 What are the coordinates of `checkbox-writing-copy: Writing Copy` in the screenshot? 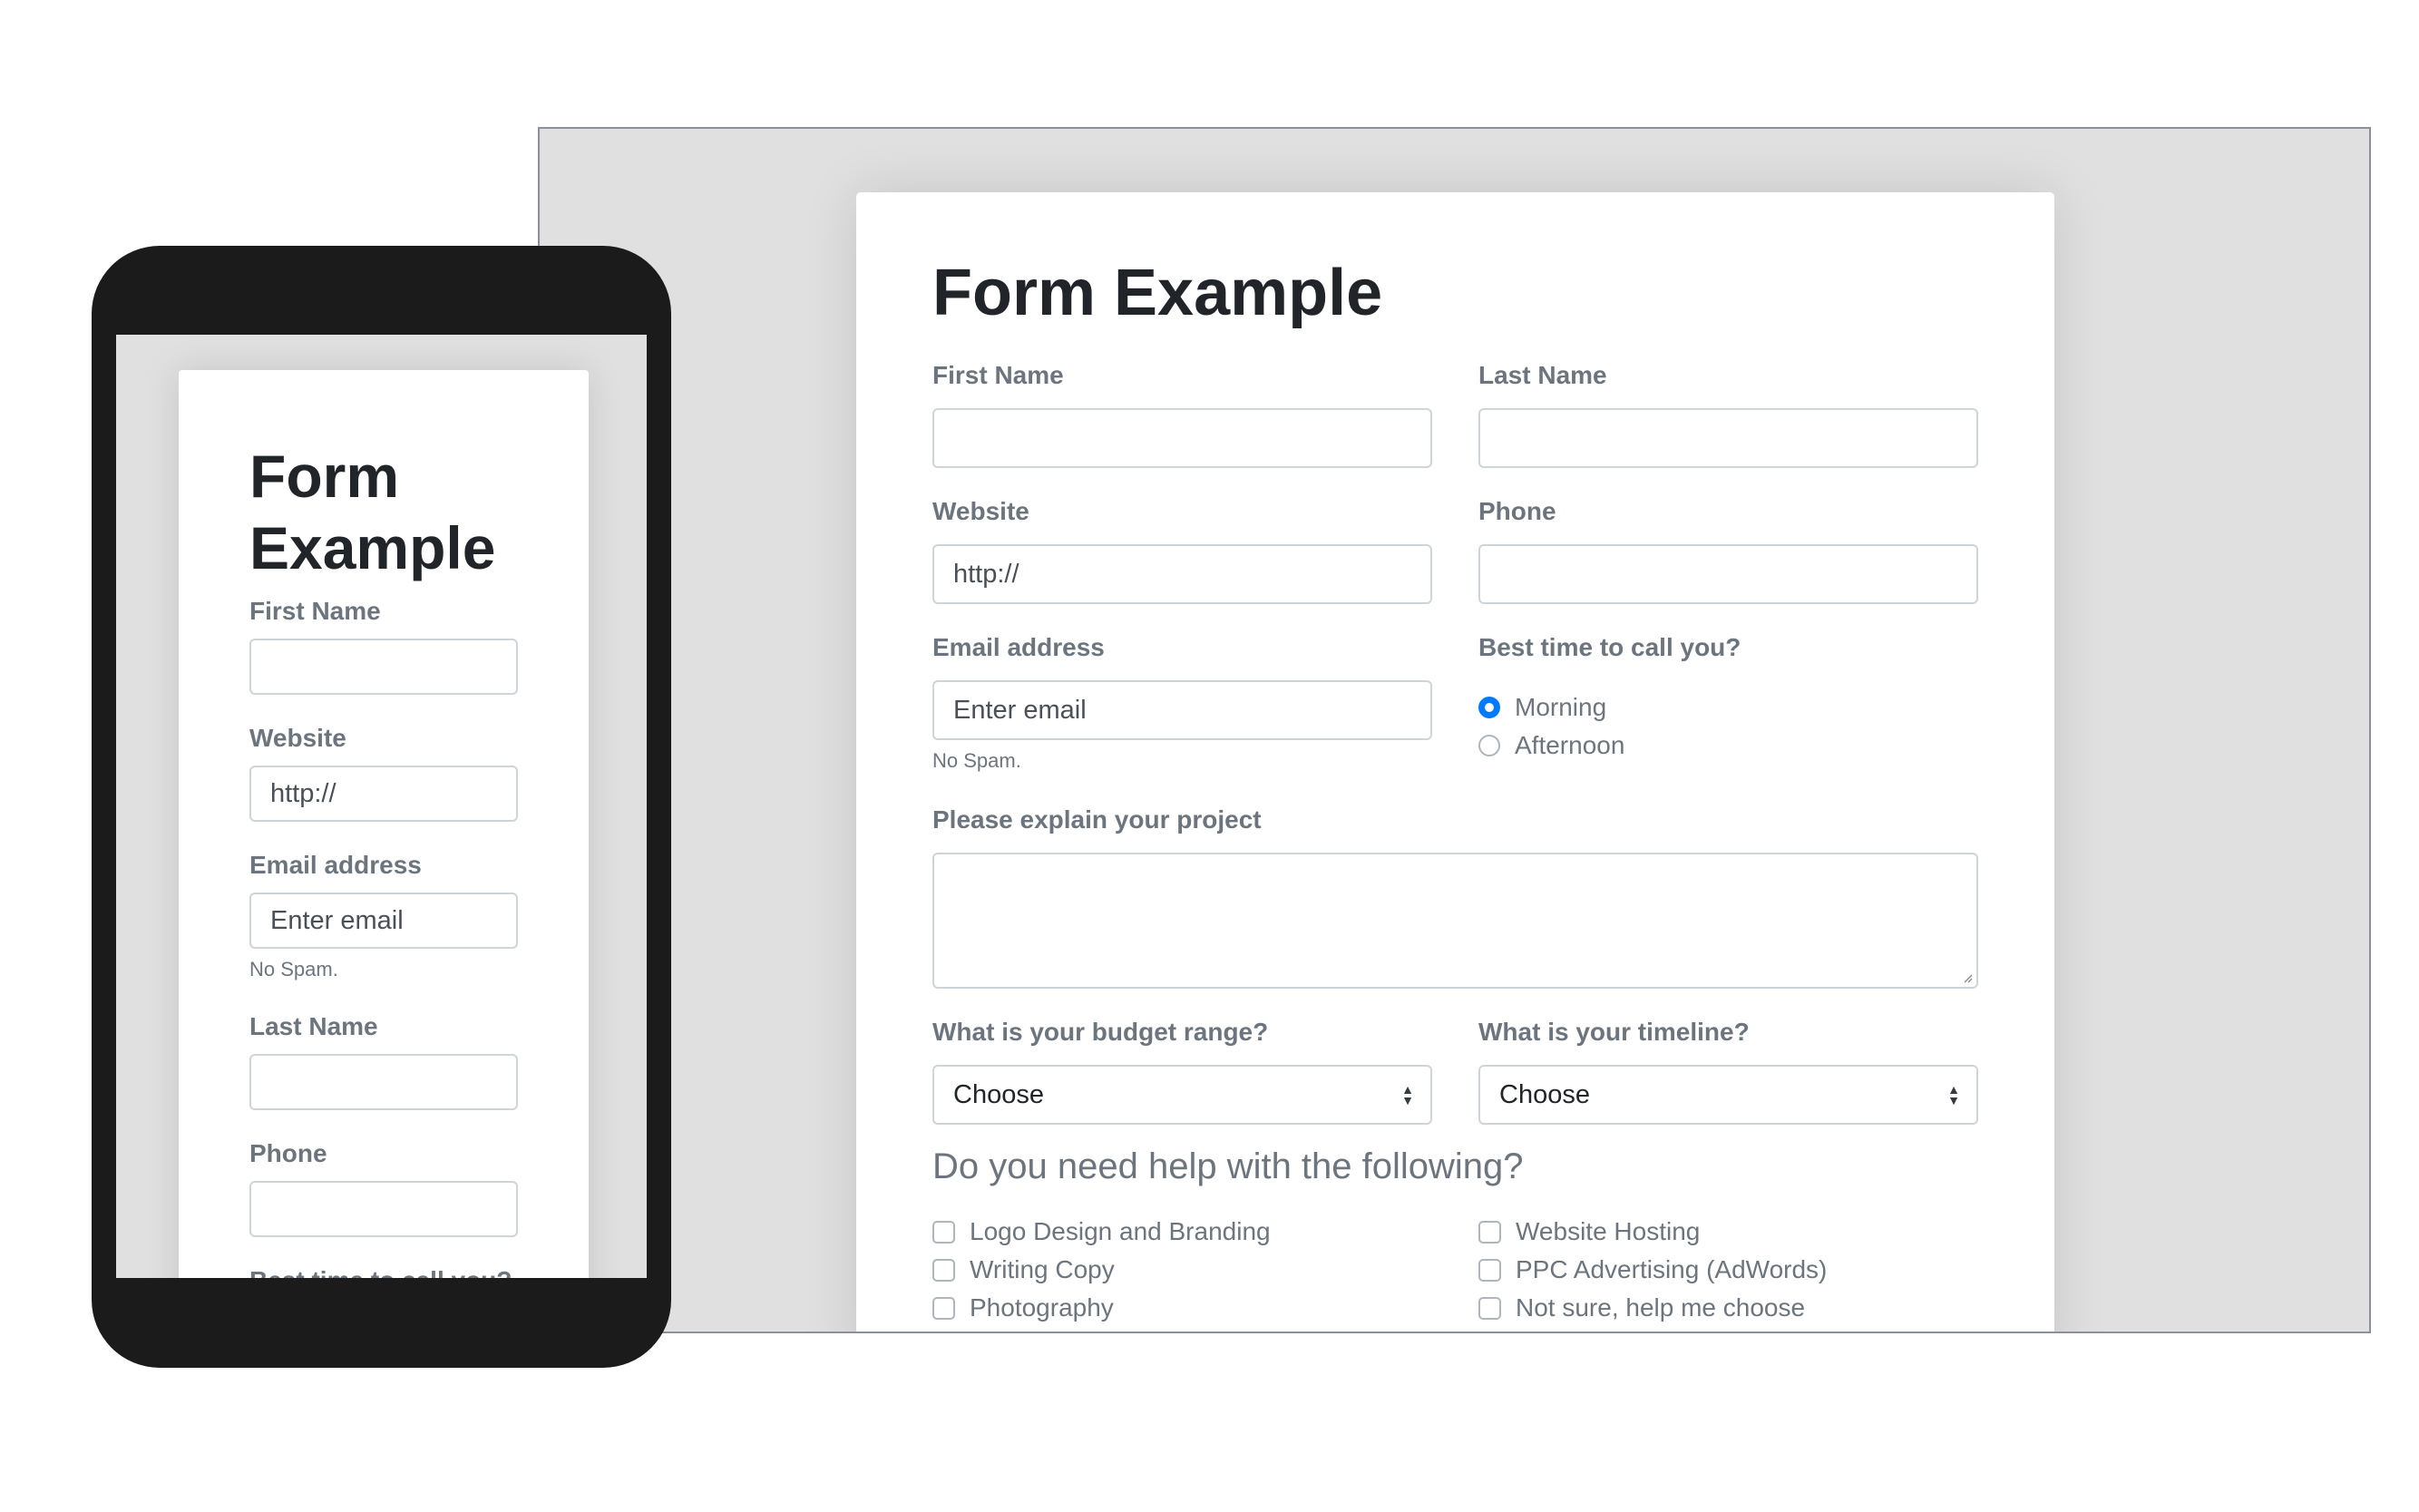 It's located at (1023, 1269).